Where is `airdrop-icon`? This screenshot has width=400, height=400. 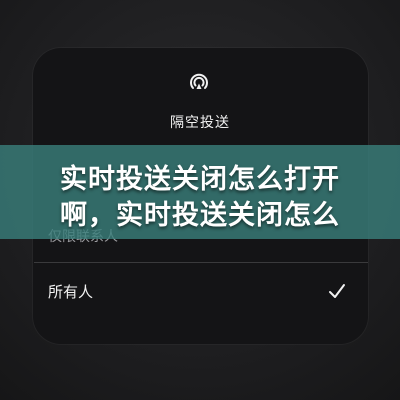
airdrop-icon is located at coordinates (199, 81).